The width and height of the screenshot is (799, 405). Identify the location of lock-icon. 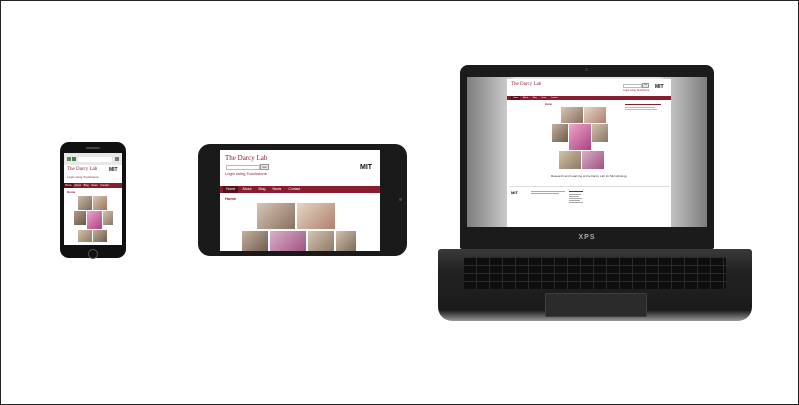
(74, 159).